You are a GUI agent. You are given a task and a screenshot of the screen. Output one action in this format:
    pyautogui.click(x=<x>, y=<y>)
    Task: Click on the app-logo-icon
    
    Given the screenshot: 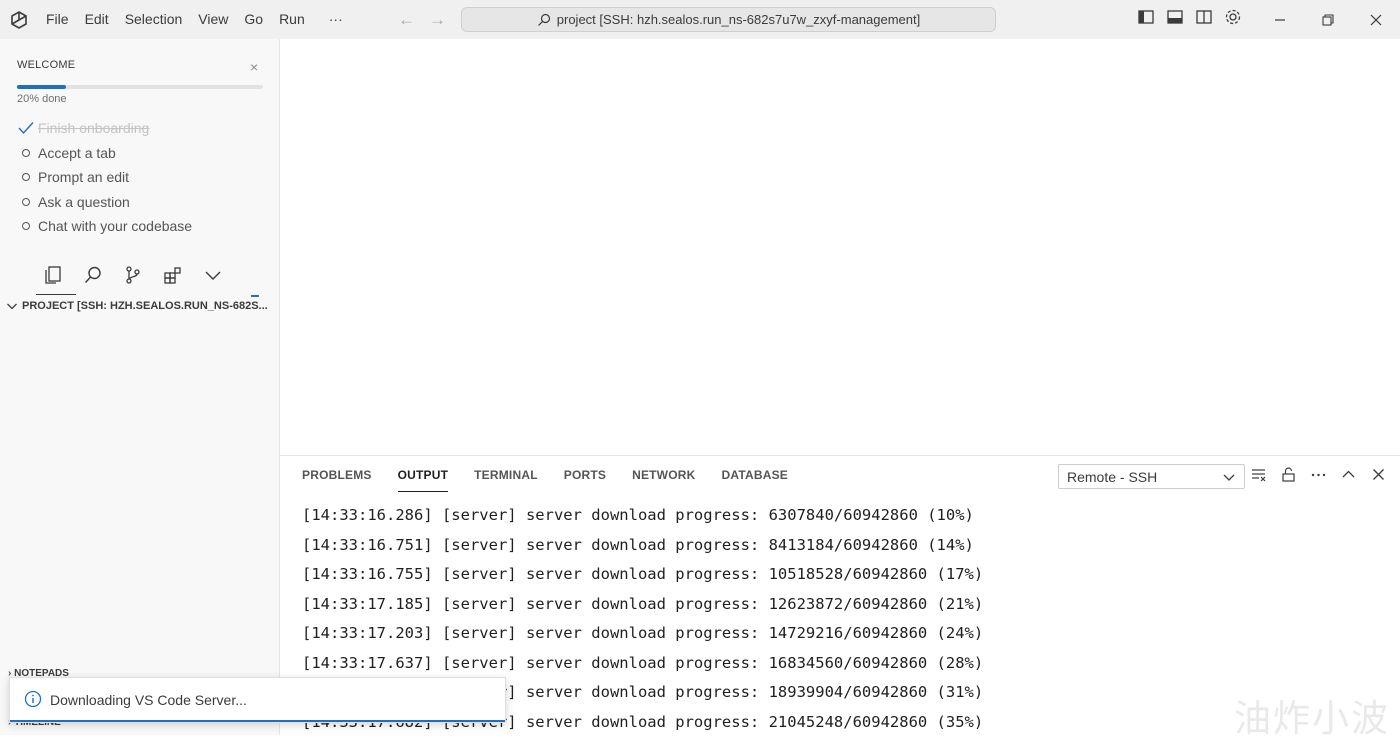 What is the action you would take?
    pyautogui.click(x=19, y=19)
    